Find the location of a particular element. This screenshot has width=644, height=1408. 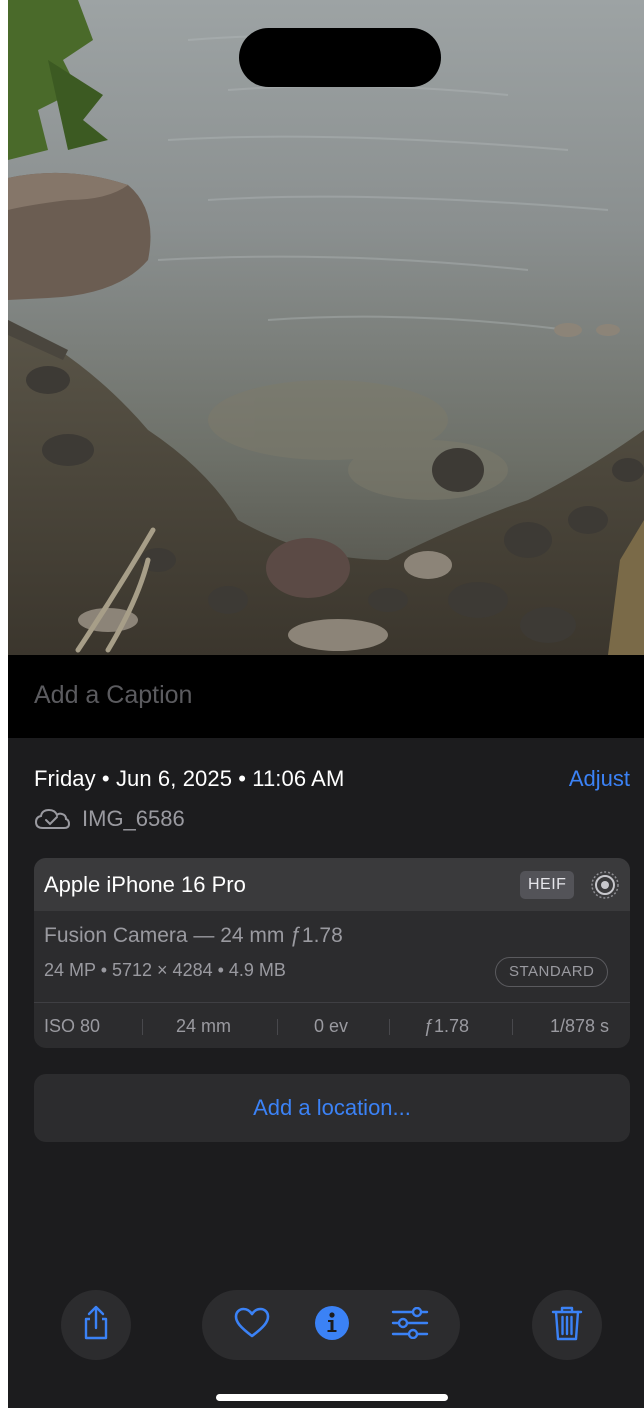

dynamic-island is located at coordinates (340, 57).